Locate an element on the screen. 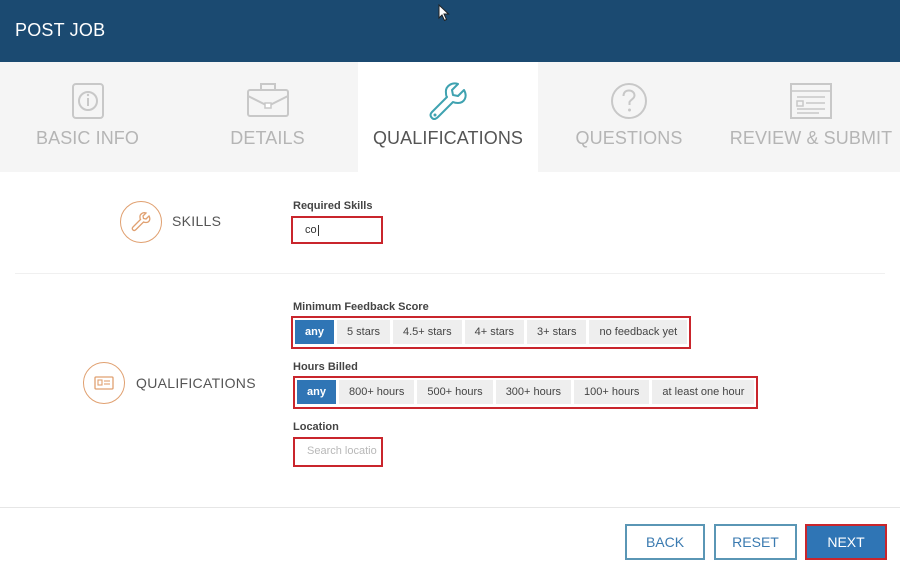 Image resolution: width=900 pixels, height=573 pixels. feedback-option-3-stars: 3+ stars is located at coordinates (557, 332).